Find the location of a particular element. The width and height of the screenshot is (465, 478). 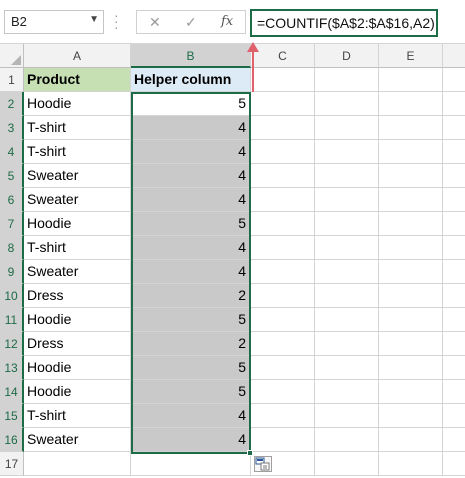

row-header-8: 8 is located at coordinates (12, 248).